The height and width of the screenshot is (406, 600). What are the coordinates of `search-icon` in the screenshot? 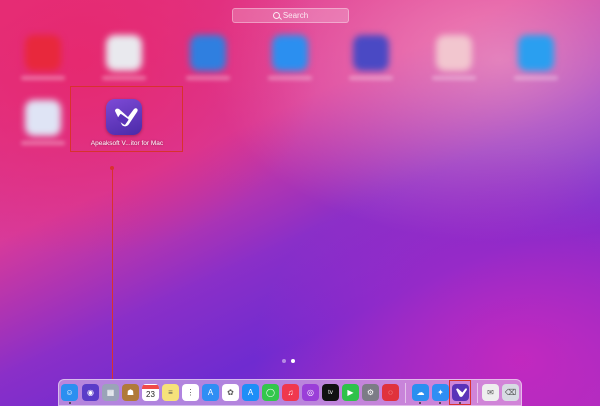 It's located at (276, 15).